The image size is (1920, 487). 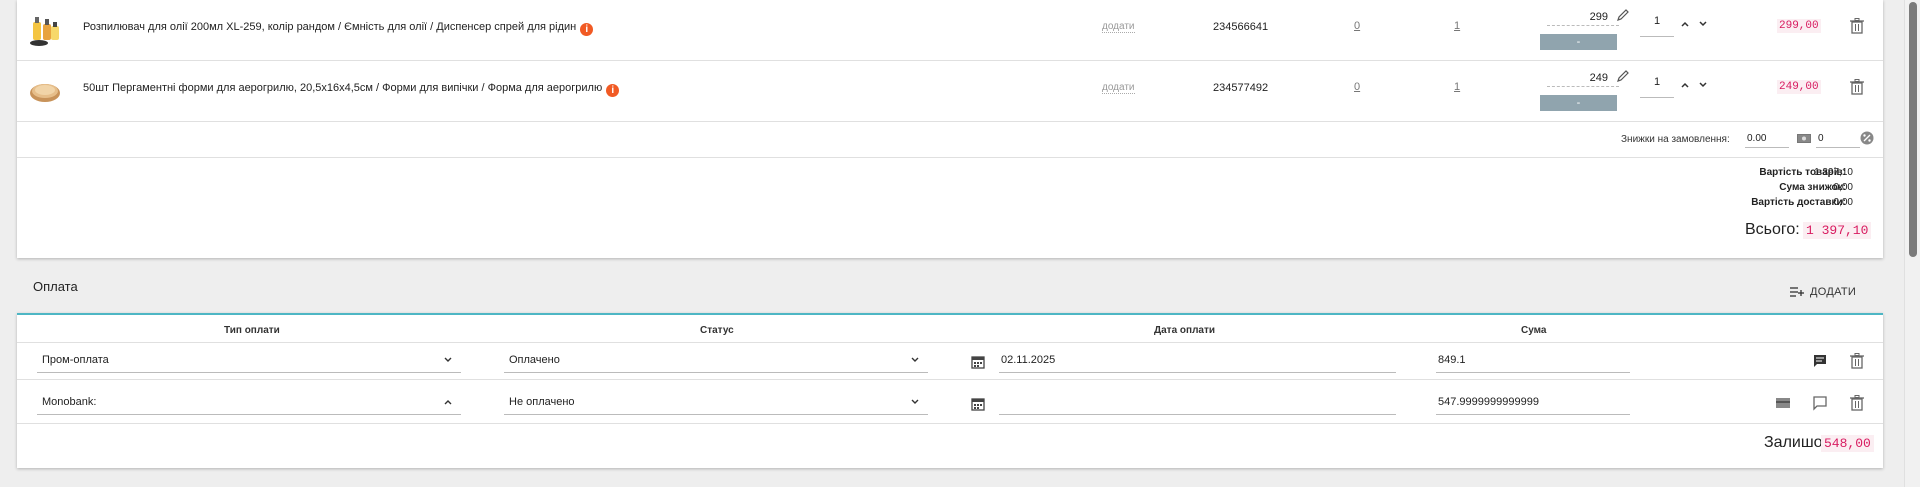 I want to click on remainder-value: 548,00, so click(x=1847, y=443).